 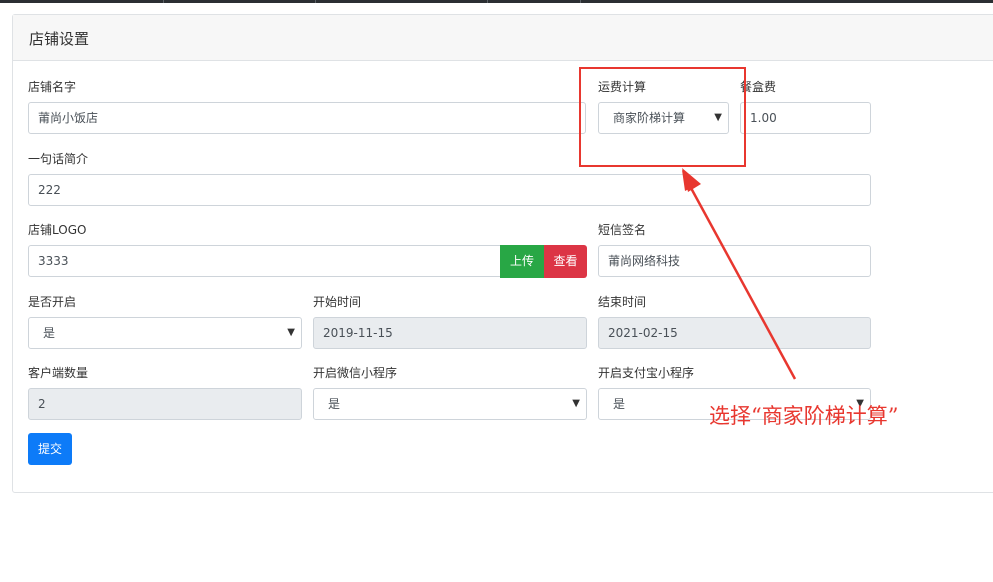 What do you see at coordinates (450, 333) in the screenshot?
I see `start-time-field: 2019-11-15` at bounding box center [450, 333].